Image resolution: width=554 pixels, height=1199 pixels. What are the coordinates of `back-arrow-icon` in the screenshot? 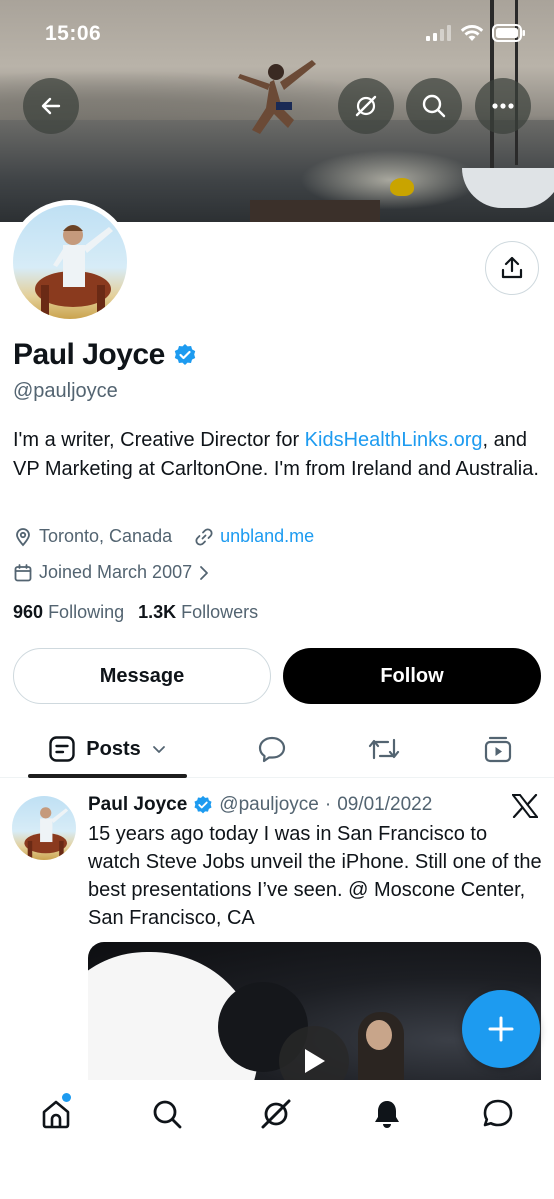 It's located at (51, 106).